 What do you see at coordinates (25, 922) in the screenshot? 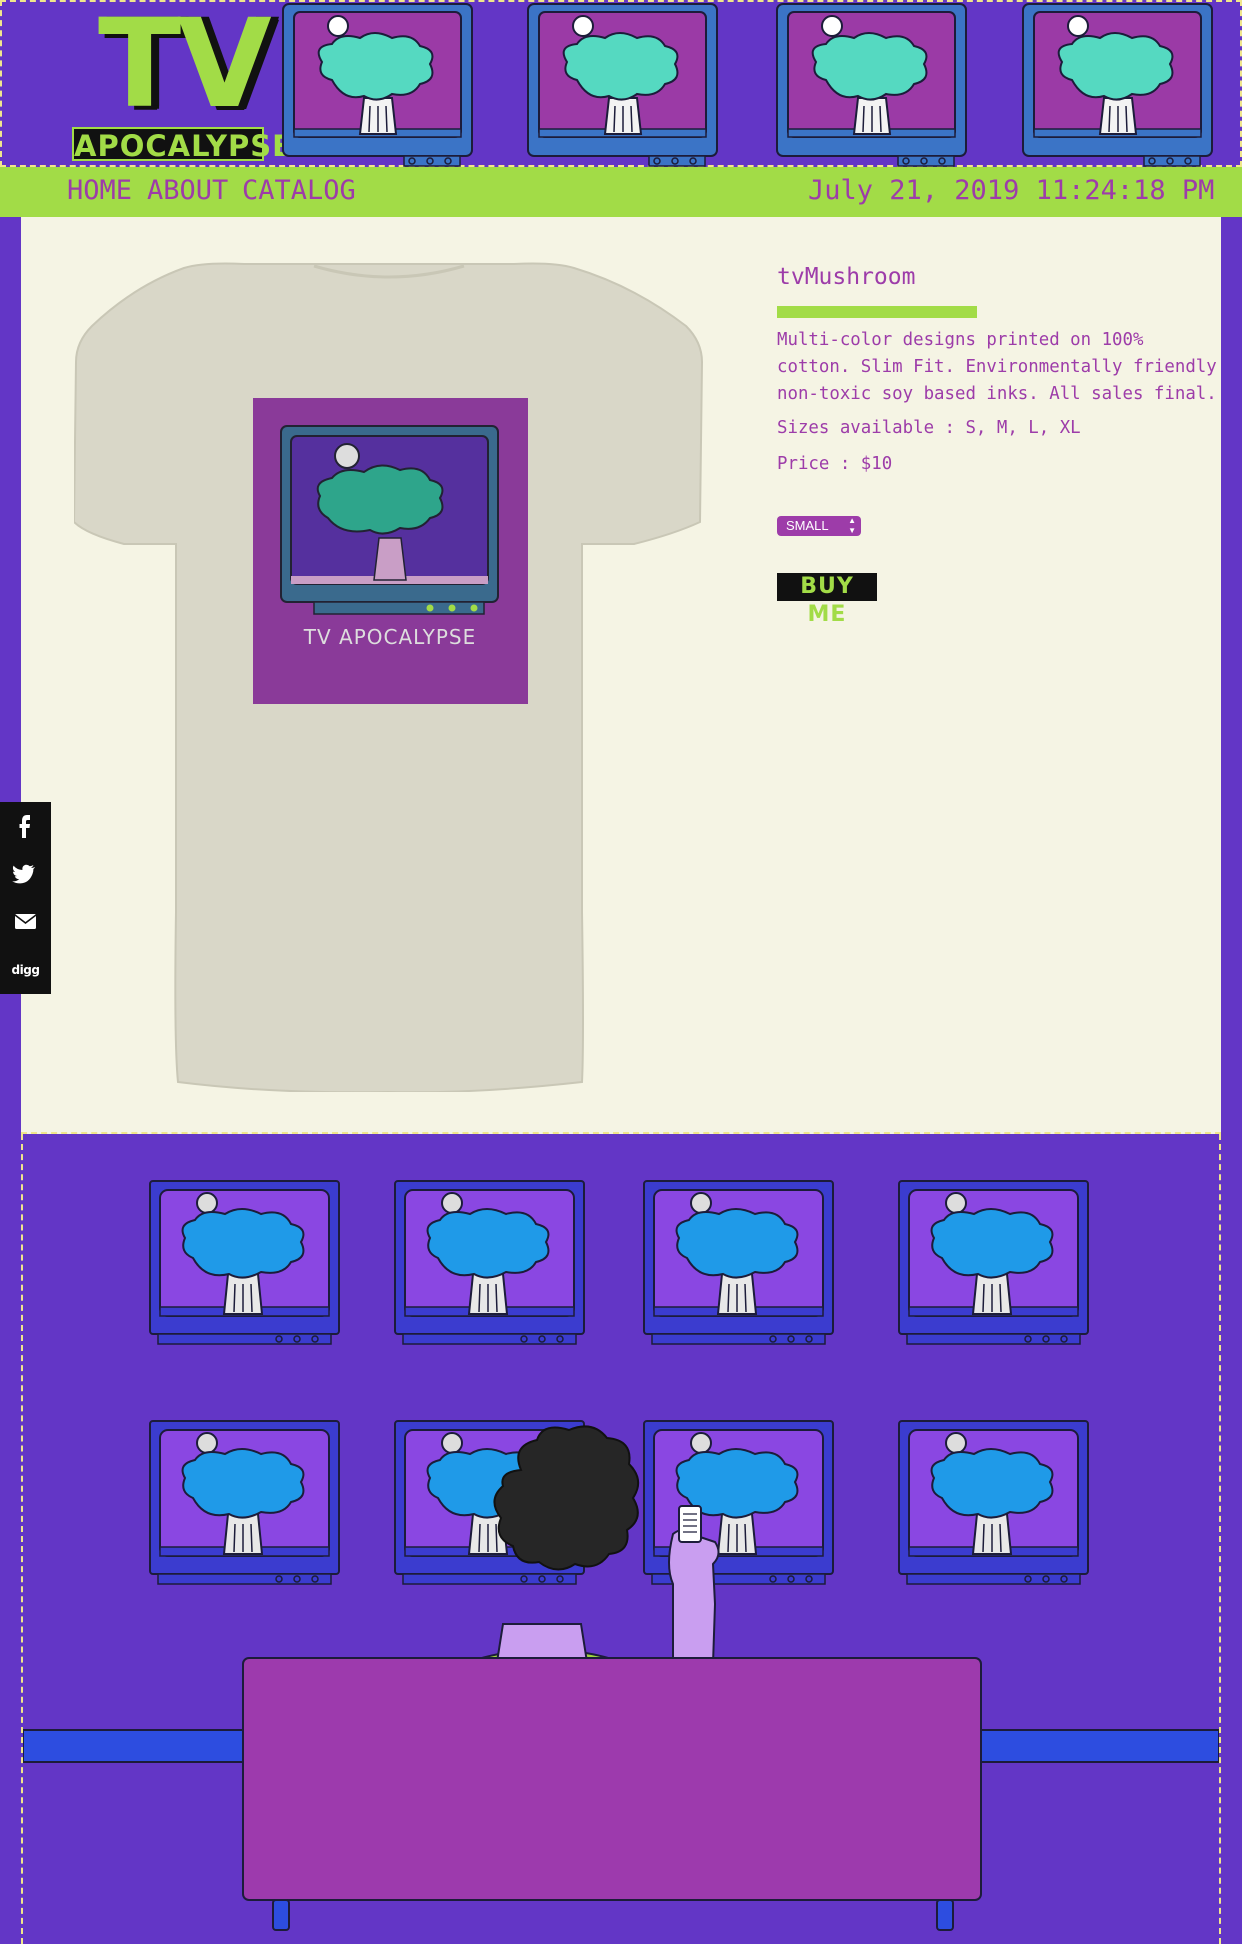
I see `email-icon` at bounding box center [25, 922].